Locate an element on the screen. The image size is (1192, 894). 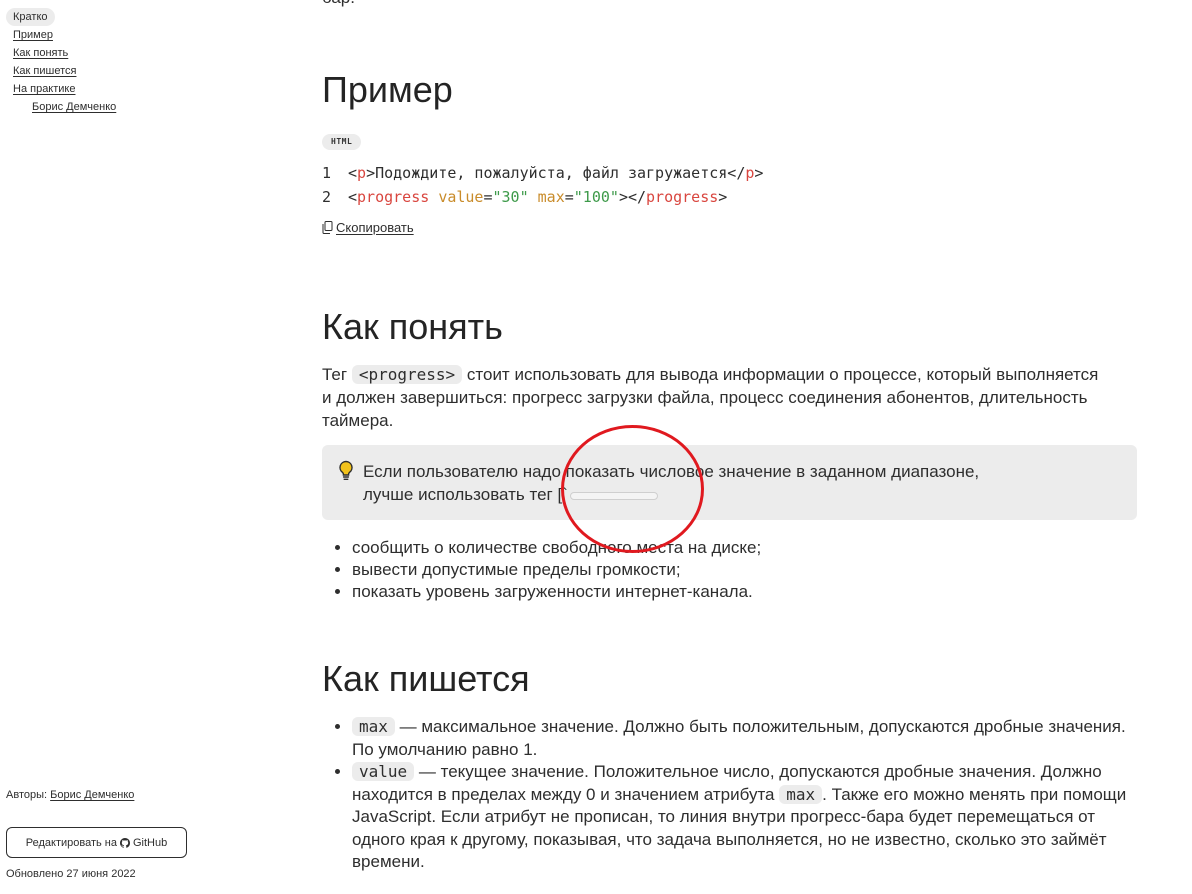
list-item: вывести допустимые пределы громкости; is located at coordinates (745, 570).